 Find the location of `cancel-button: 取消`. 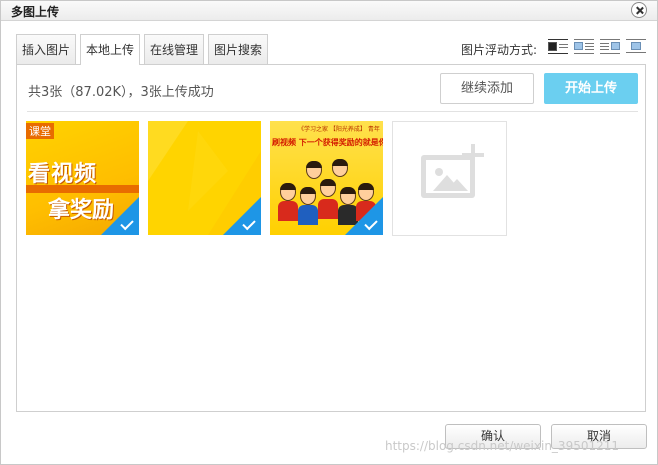

cancel-button: 取消 is located at coordinates (599, 436).